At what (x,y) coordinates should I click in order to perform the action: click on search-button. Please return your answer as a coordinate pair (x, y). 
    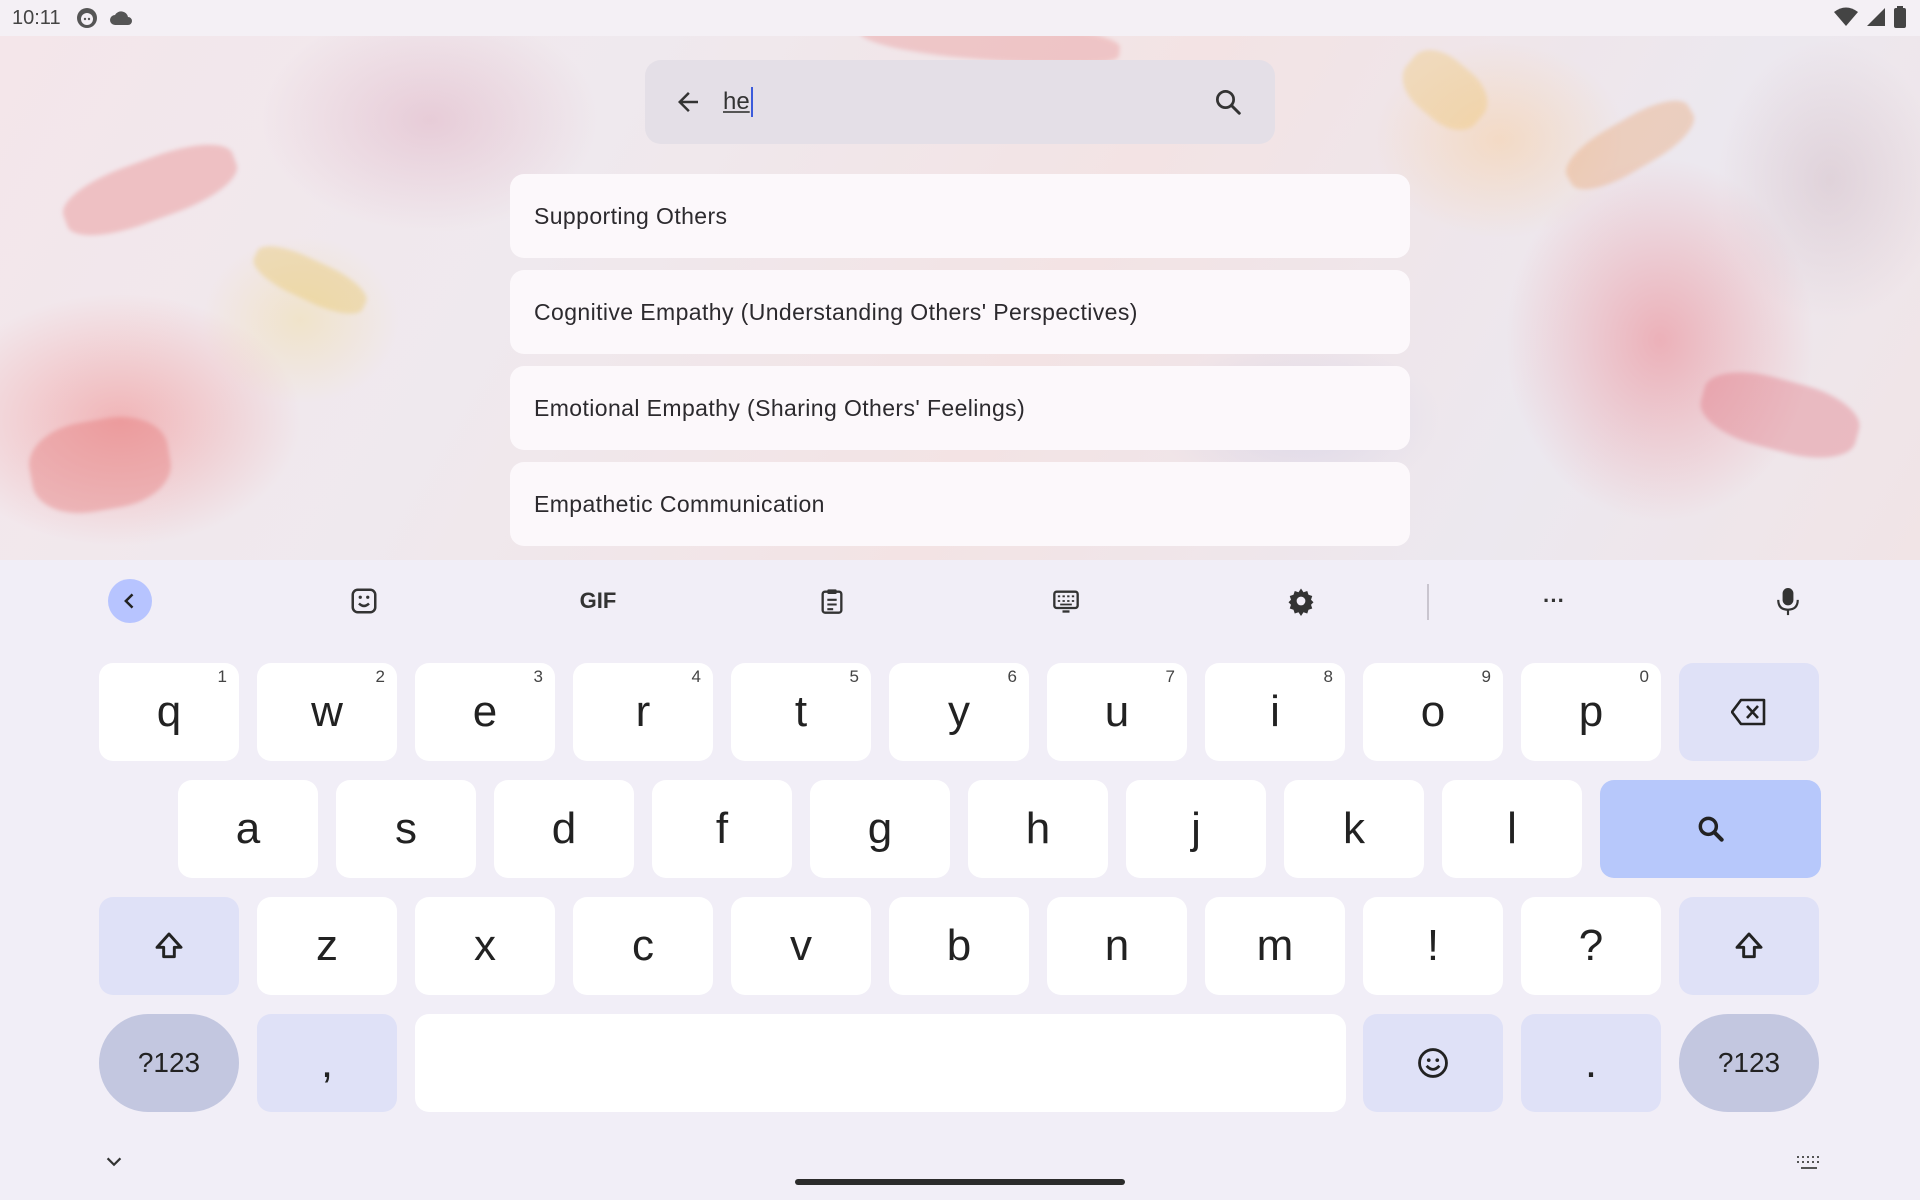
    Looking at the image, I should click on (1228, 102).